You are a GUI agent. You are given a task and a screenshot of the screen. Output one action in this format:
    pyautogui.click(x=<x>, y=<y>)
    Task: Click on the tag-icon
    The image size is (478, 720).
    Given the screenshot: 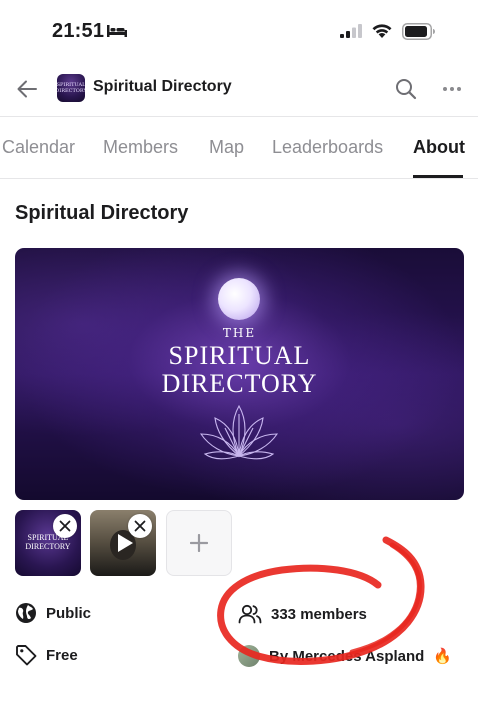 What is the action you would take?
    pyautogui.click(x=26, y=655)
    